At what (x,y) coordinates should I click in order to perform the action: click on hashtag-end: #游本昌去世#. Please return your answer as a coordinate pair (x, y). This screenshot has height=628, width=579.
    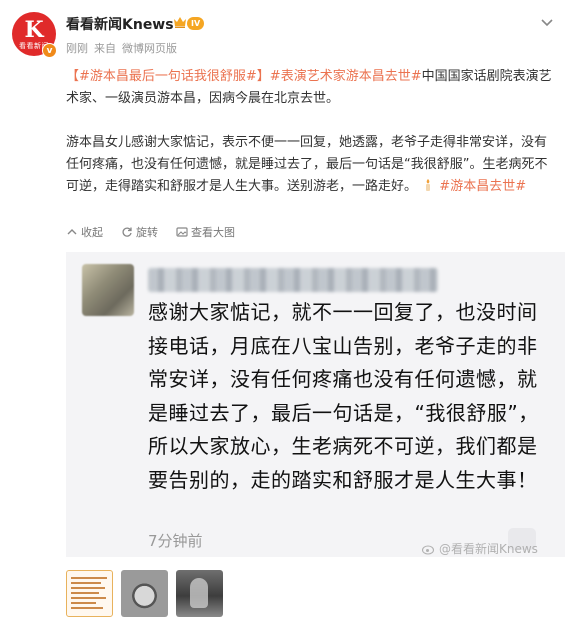
    Looking at the image, I should click on (482, 186).